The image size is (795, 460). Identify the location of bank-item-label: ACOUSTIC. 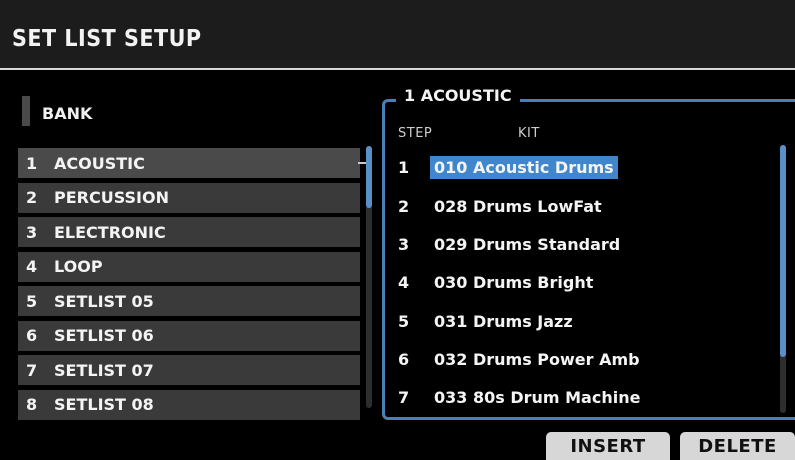
(99, 163).